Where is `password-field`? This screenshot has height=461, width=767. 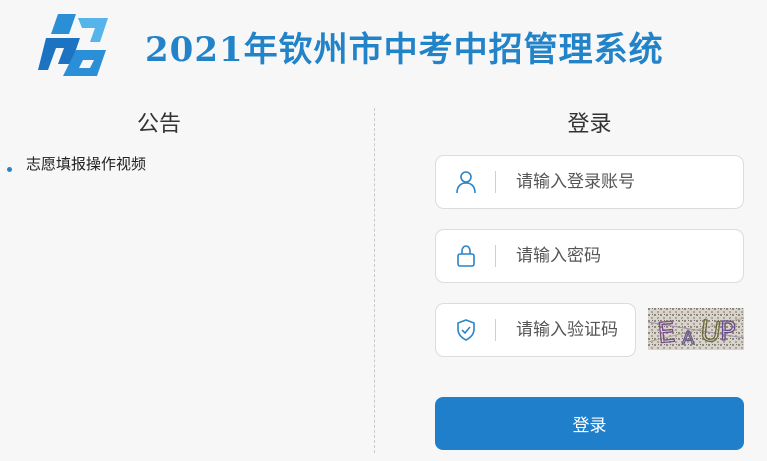
password-field is located at coordinates (589, 256).